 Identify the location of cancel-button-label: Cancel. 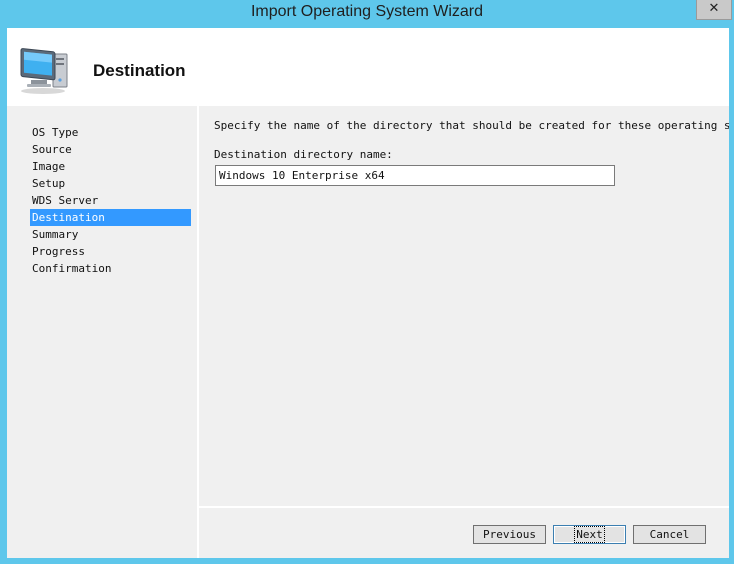
(669, 534).